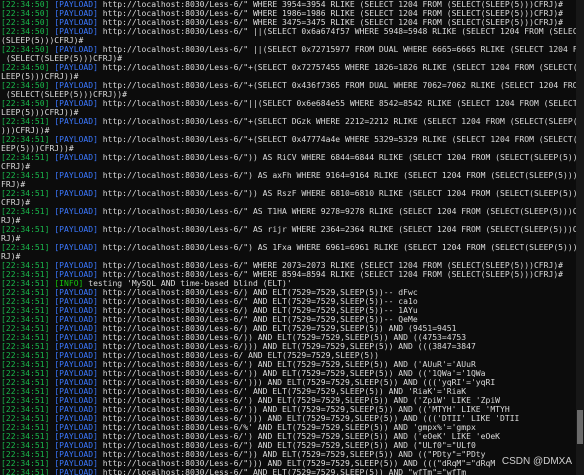  I want to click on scrollbar-thumb, so click(580, 427).